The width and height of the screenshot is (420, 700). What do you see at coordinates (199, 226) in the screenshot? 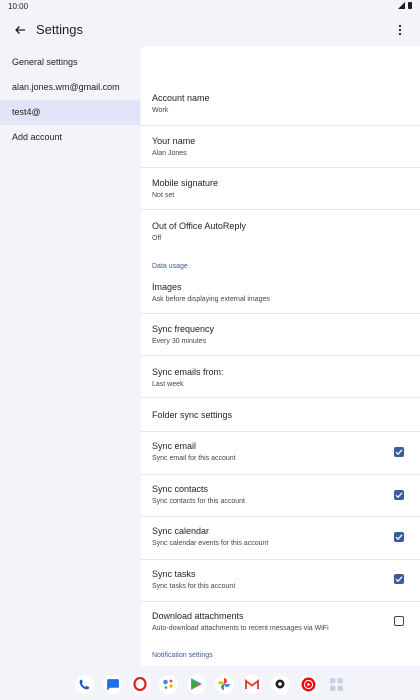
I see `pref-title: Out of Office AutoReply` at bounding box center [199, 226].